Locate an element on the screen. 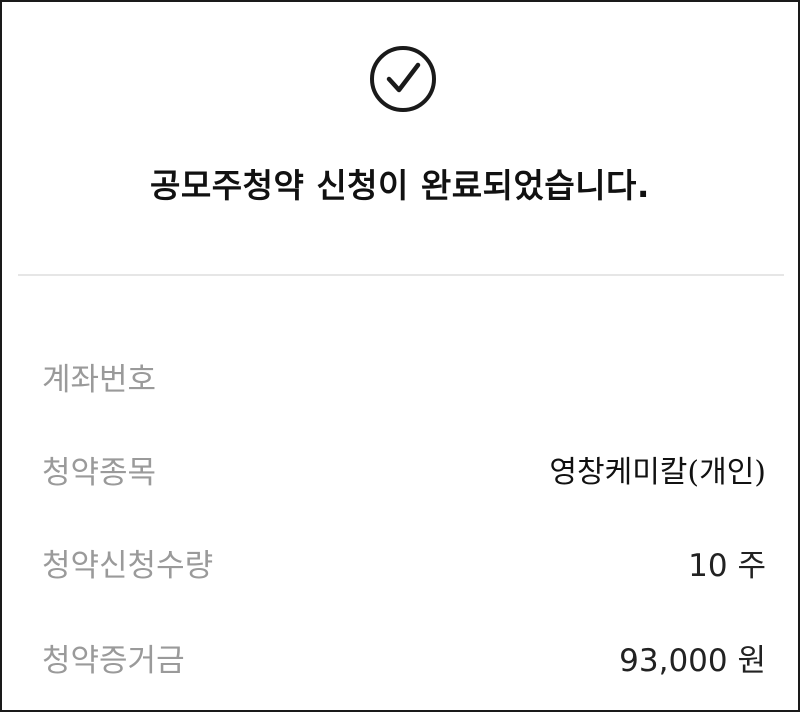 This screenshot has width=800, height=712. subscription-deposit-value: 93,000 원 is located at coordinates (692, 661).